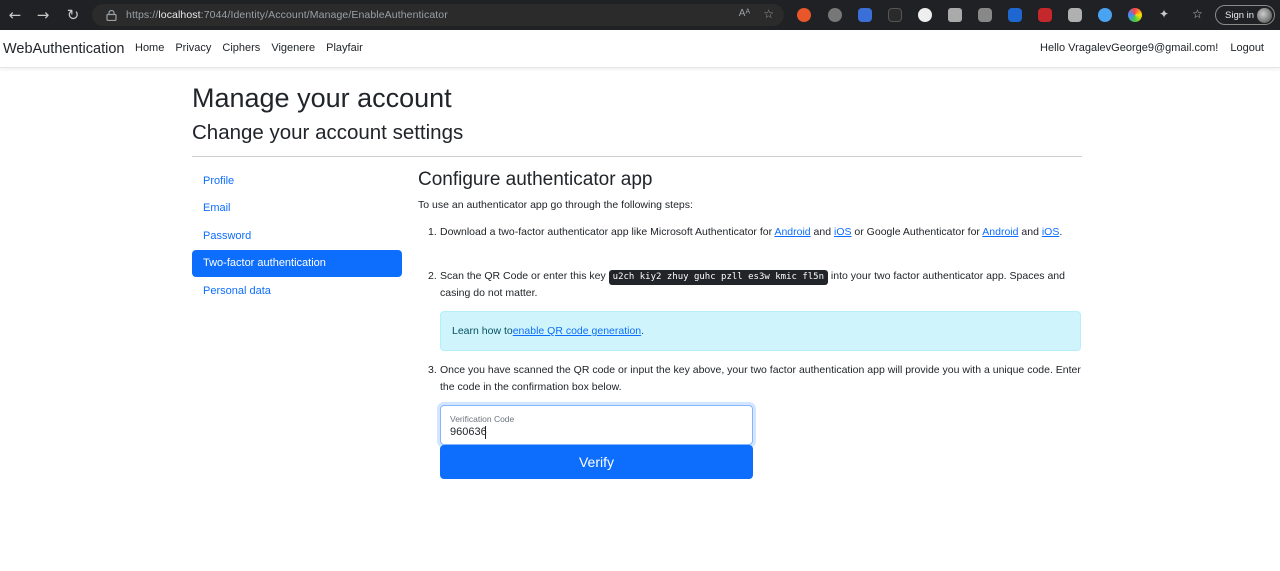 This screenshot has height=571, width=1280. Describe the element at coordinates (111, 15) in the screenshot. I see `site-info-icon` at that location.